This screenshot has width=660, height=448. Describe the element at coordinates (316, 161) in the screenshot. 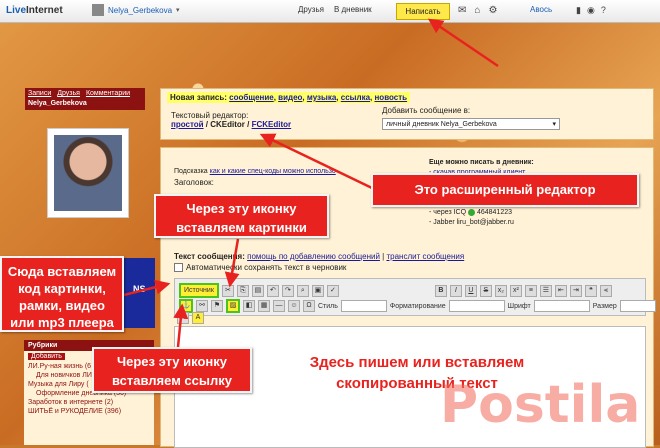

I see `arrow-to-editor-choice` at that location.